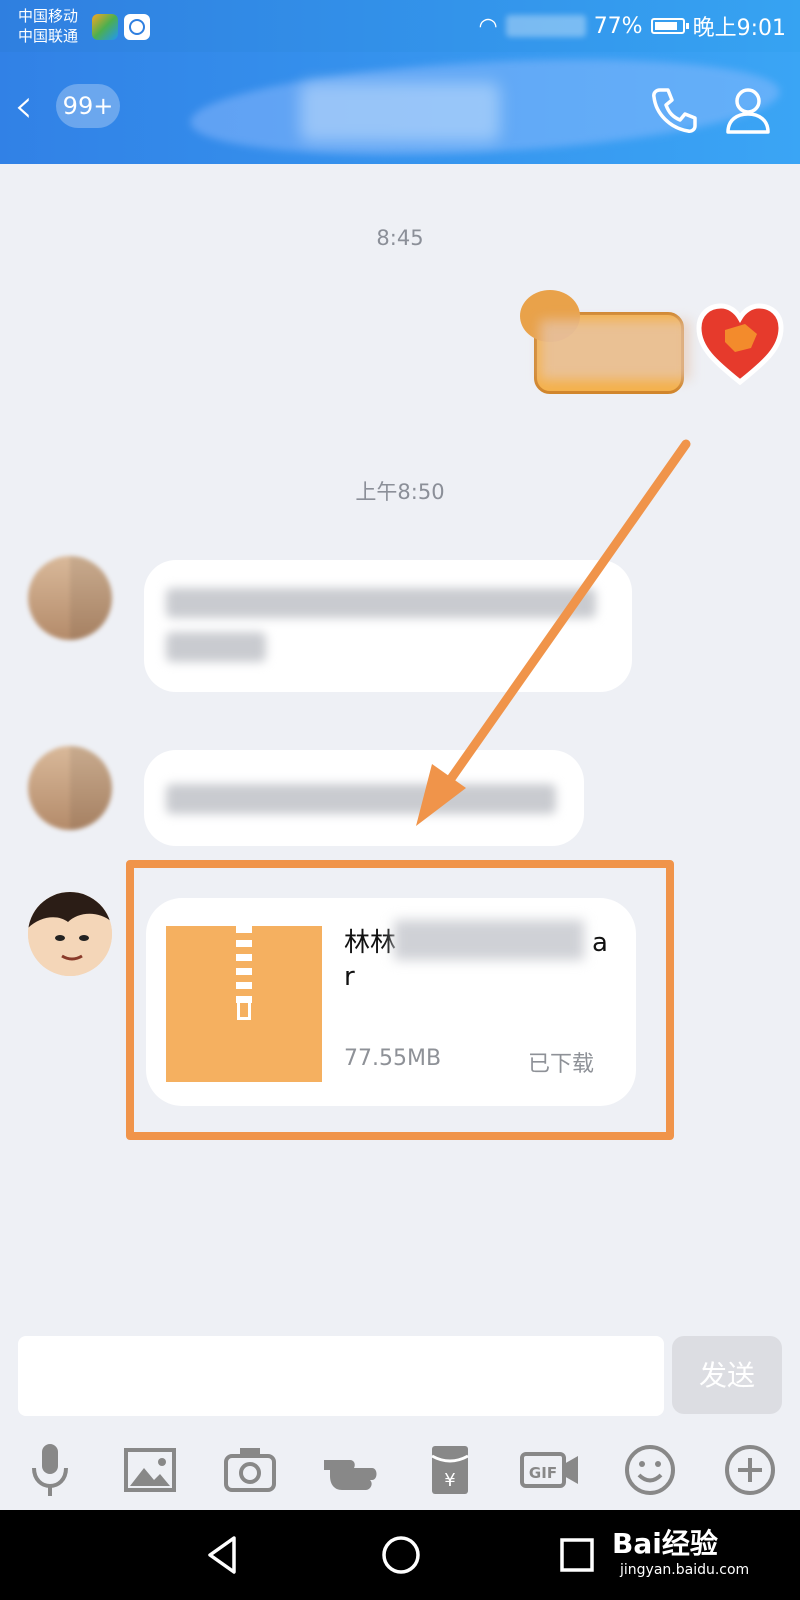  Describe the element at coordinates (250, 1470) in the screenshot. I see `camera-icon` at that location.